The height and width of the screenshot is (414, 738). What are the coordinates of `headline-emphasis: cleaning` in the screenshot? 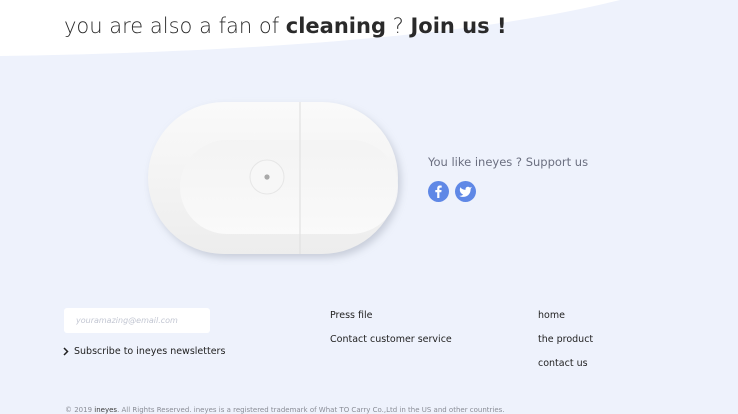 It's located at (335, 26).